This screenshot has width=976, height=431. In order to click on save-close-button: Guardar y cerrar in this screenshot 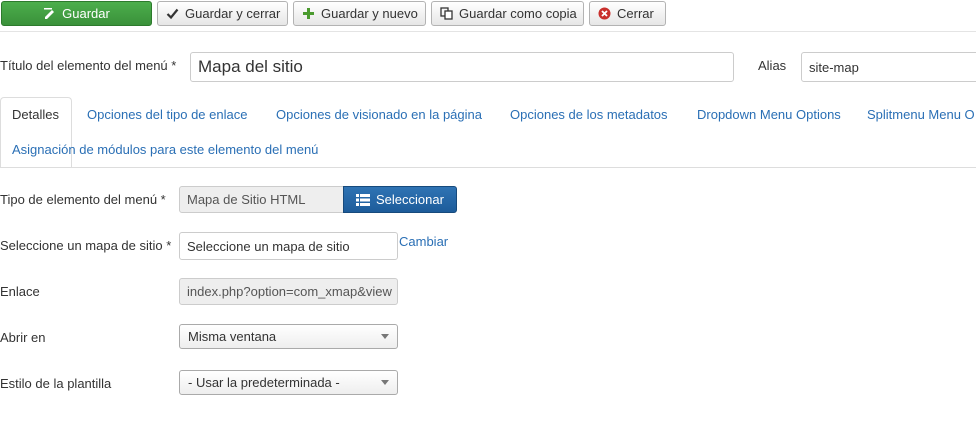, I will do `click(222, 13)`.